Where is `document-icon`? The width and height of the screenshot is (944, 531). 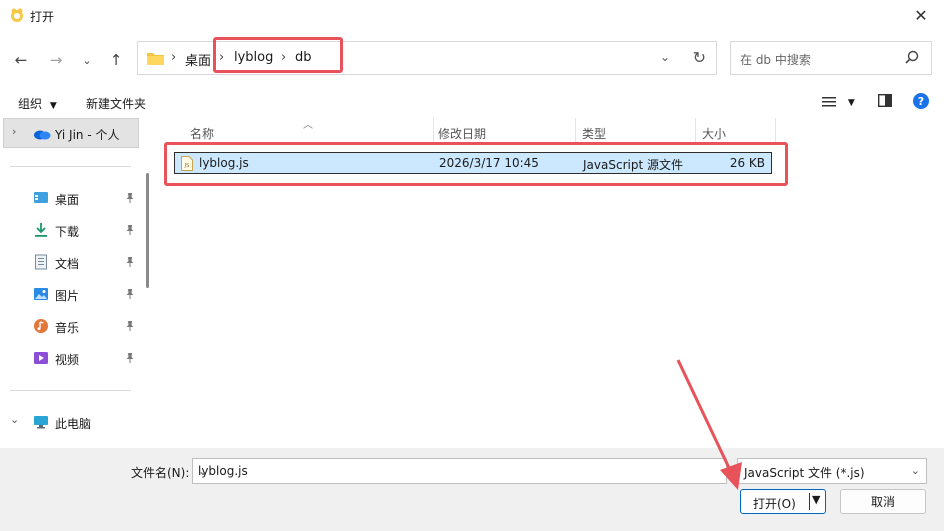
document-icon is located at coordinates (41, 262).